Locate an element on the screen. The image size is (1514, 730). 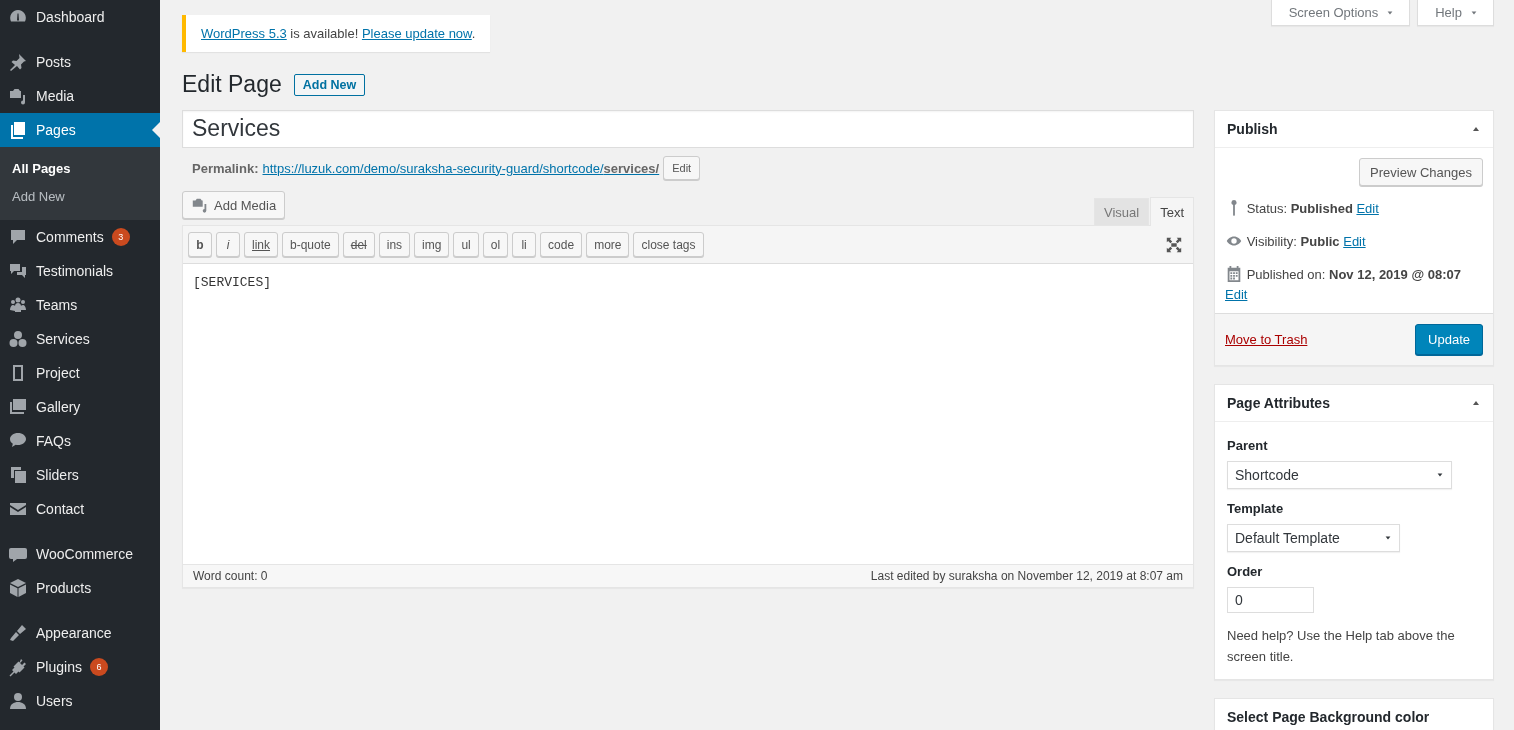
panel-title: Select Page Background color is located at coordinates (1328, 717).